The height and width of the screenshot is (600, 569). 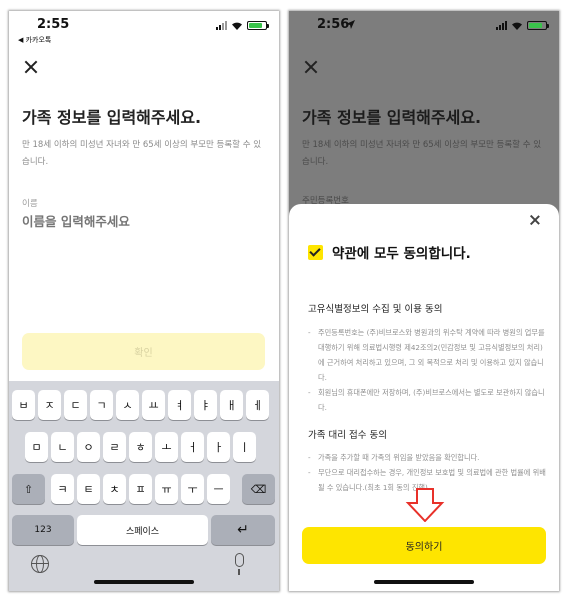 What do you see at coordinates (243, 530) in the screenshot?
I see `return-key: ↵` at bounding box center [243, 530].